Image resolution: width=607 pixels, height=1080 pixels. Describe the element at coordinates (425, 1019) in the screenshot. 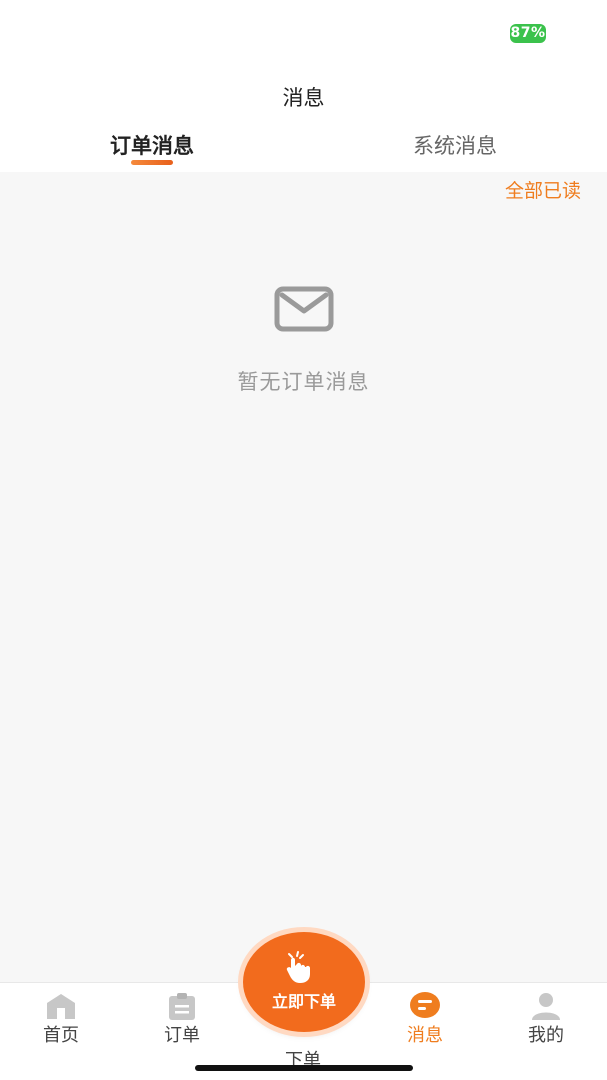

I see `tab-messages: 消息` at that location.